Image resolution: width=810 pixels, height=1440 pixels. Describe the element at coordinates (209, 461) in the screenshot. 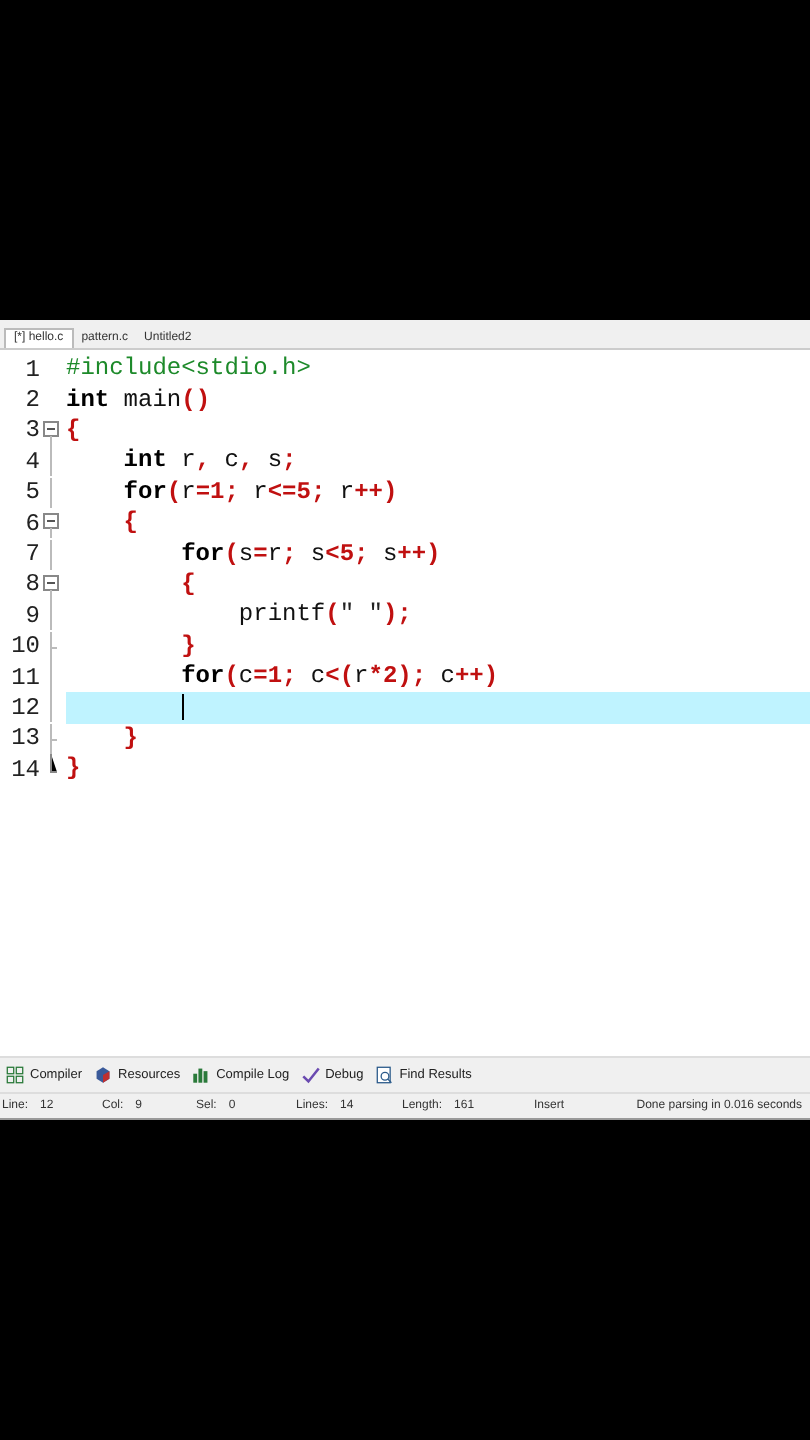

I see `code-line: int r, c, s;` at that location.